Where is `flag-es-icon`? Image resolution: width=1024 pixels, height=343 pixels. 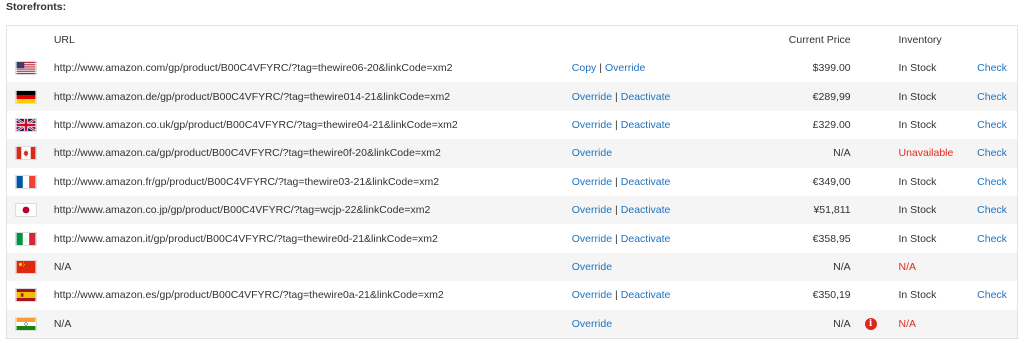
flag-es-icon is located at coordinates (30, 295).